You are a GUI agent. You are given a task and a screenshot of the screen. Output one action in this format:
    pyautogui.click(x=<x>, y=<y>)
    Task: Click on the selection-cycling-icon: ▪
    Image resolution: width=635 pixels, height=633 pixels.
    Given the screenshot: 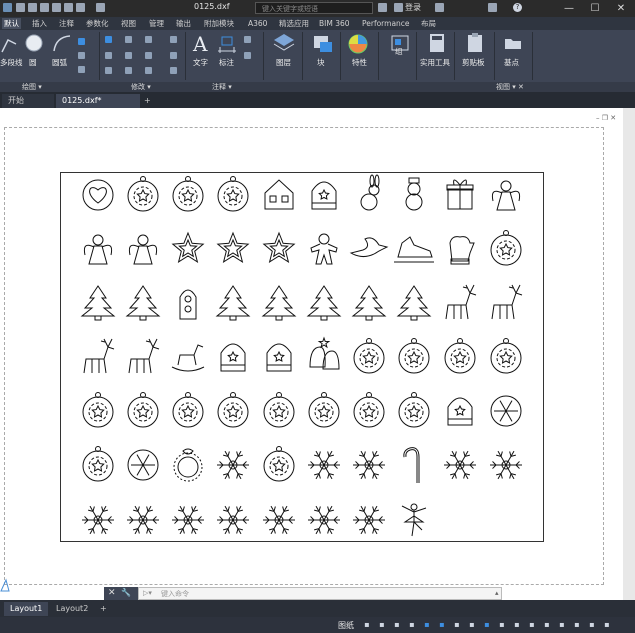 What is the action you would take?
    pyautogui.click(x=502, y=625)
    